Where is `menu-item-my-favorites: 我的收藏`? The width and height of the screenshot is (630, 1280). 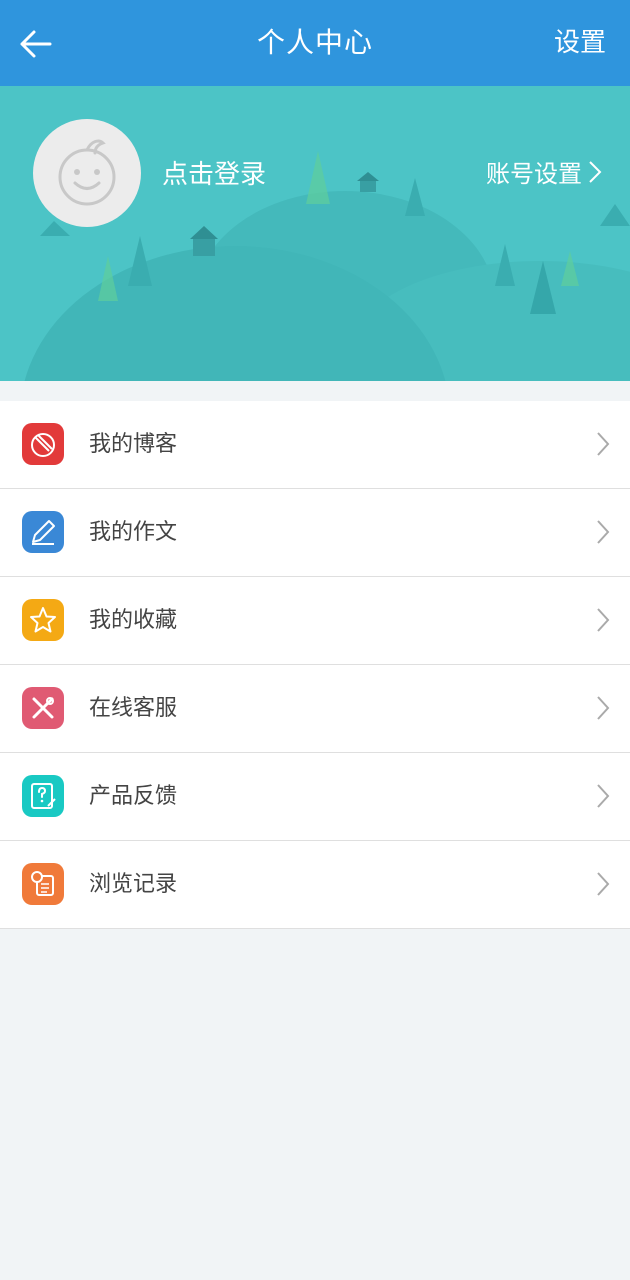
menu-item-my-favorites: 我的收藏 is located at coordinates (315, 621).